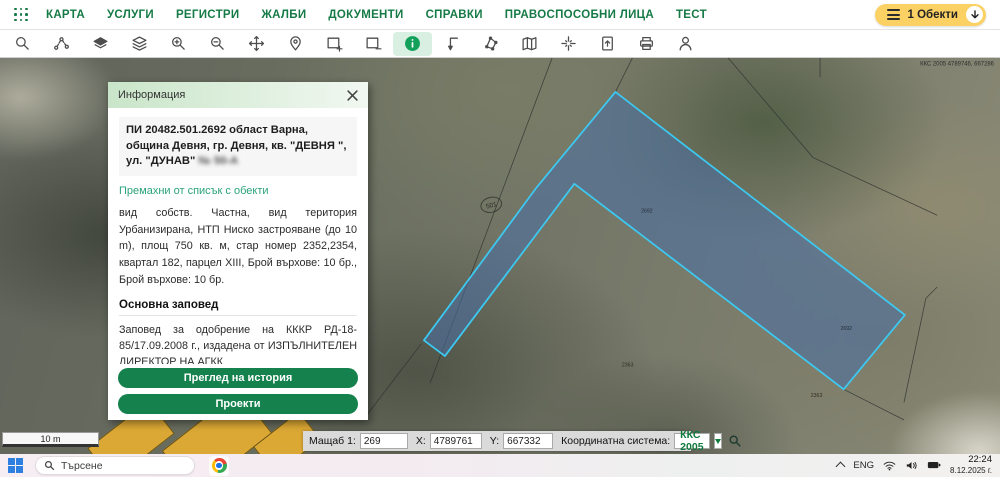 This screenshot has width=1000, height=477. I want to click on zone-label: 501, so click(491, 206).